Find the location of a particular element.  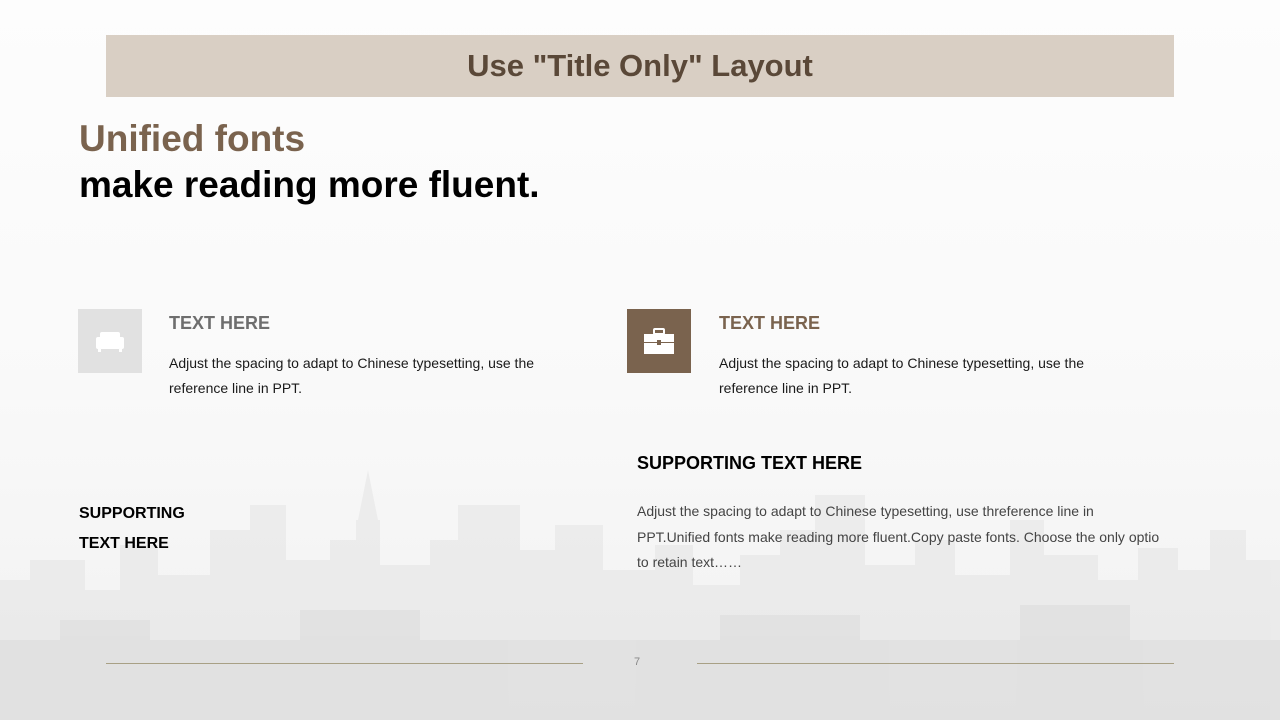

briefcase-icon is located at coordinates (659, 341).